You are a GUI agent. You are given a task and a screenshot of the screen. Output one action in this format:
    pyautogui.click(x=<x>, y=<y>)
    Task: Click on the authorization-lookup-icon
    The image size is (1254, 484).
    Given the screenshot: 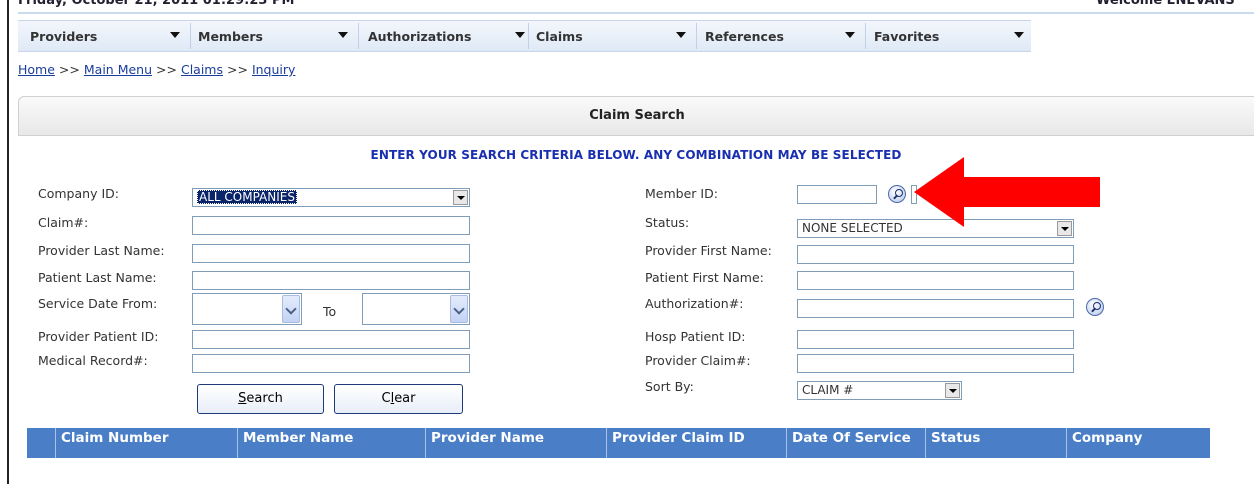 What is the action you would take?
    pyautogui.click(x=1095, y=307)
    